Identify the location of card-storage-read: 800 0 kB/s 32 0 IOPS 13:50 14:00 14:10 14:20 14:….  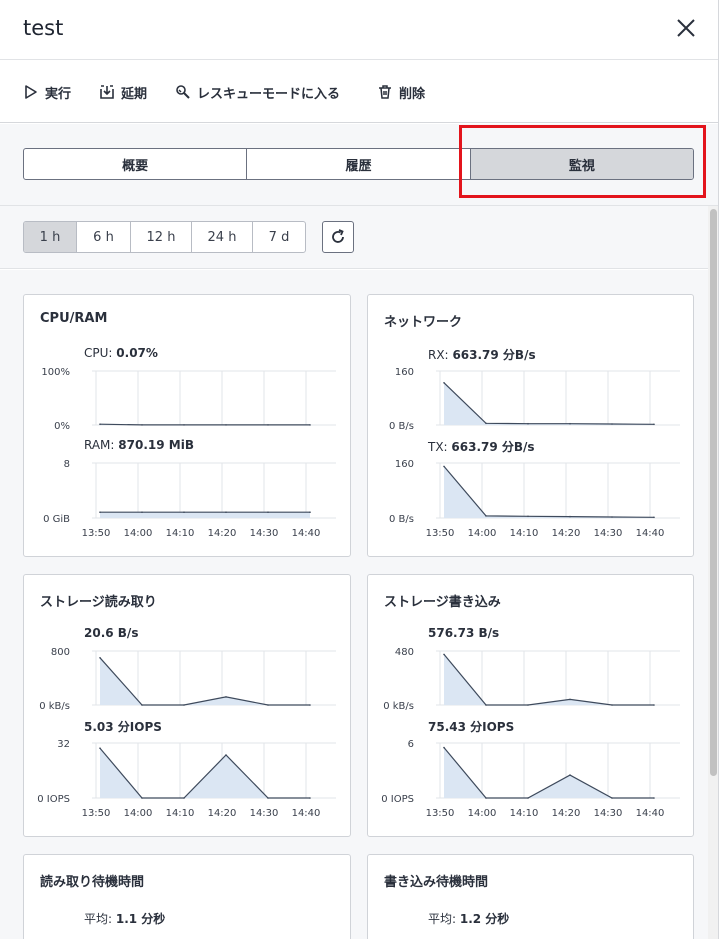
(187, 705).